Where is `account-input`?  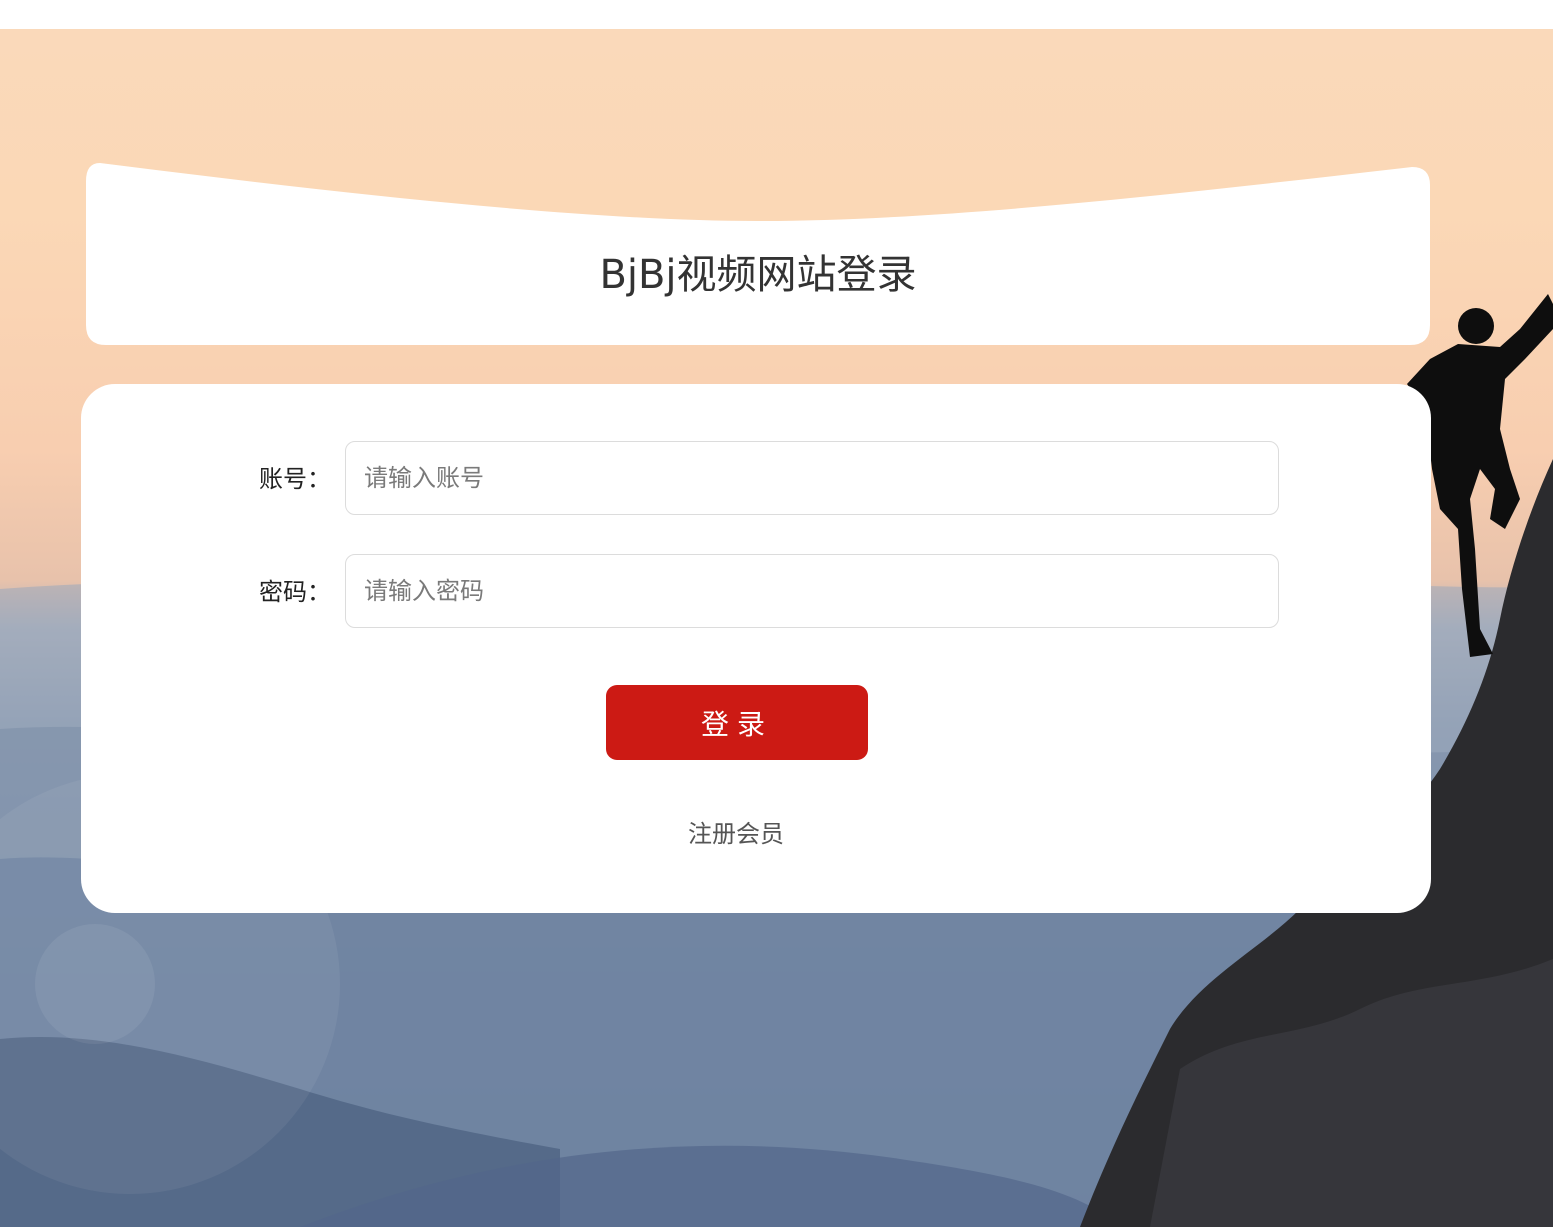
account-input is located at coordinates (812, 478).